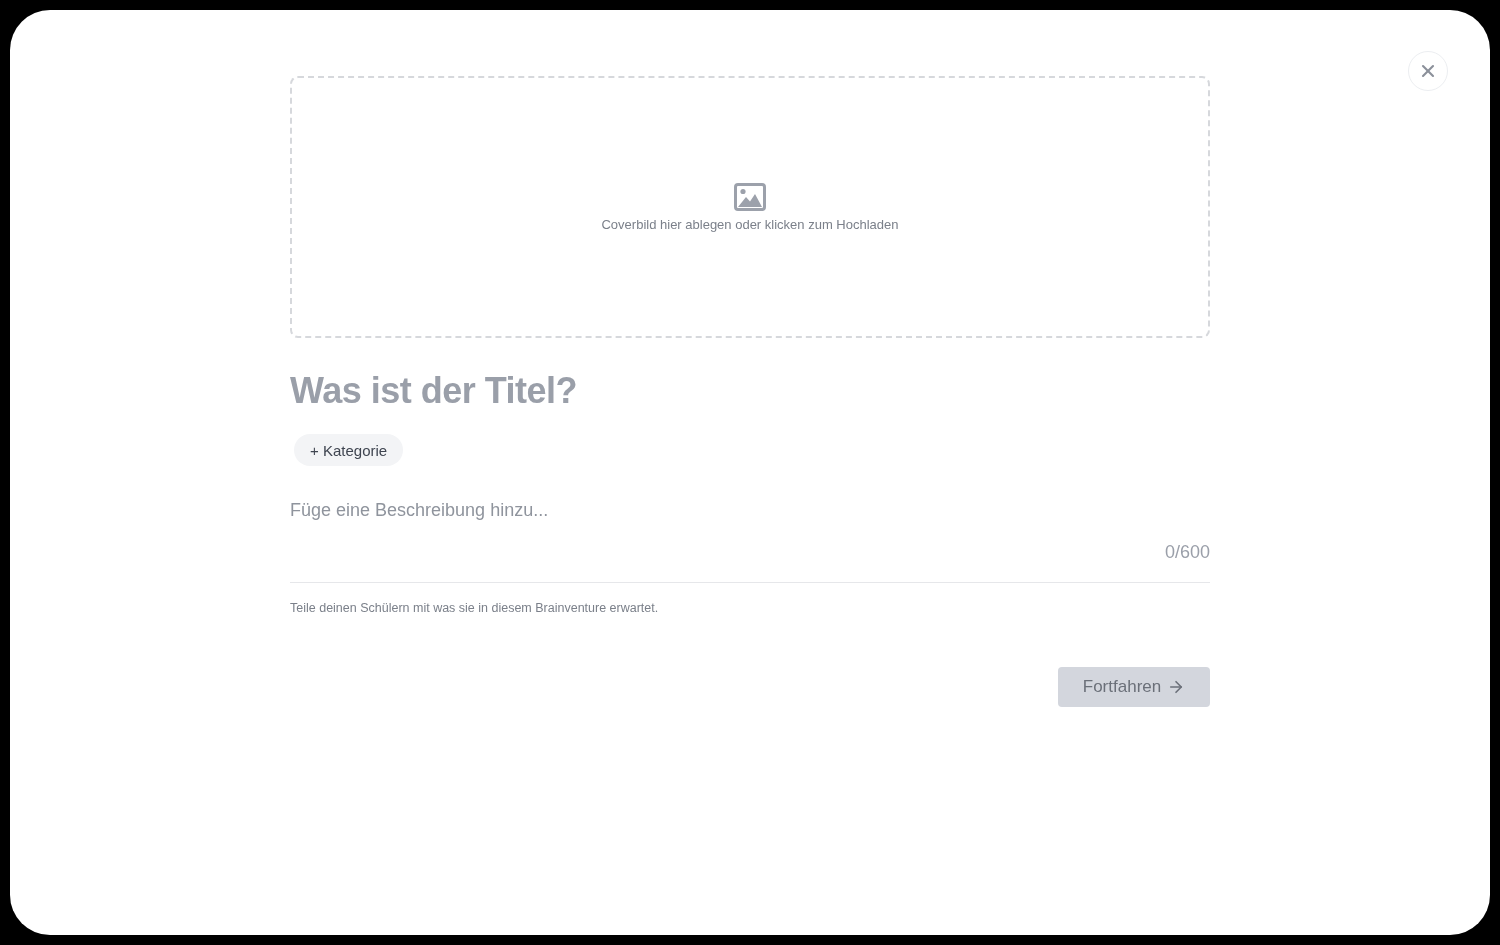 The image size is (1500, 945). What do you see at coordinates (1428, 71) in the screenshot?
I see `close-button` at bounding box center [1428, 71].